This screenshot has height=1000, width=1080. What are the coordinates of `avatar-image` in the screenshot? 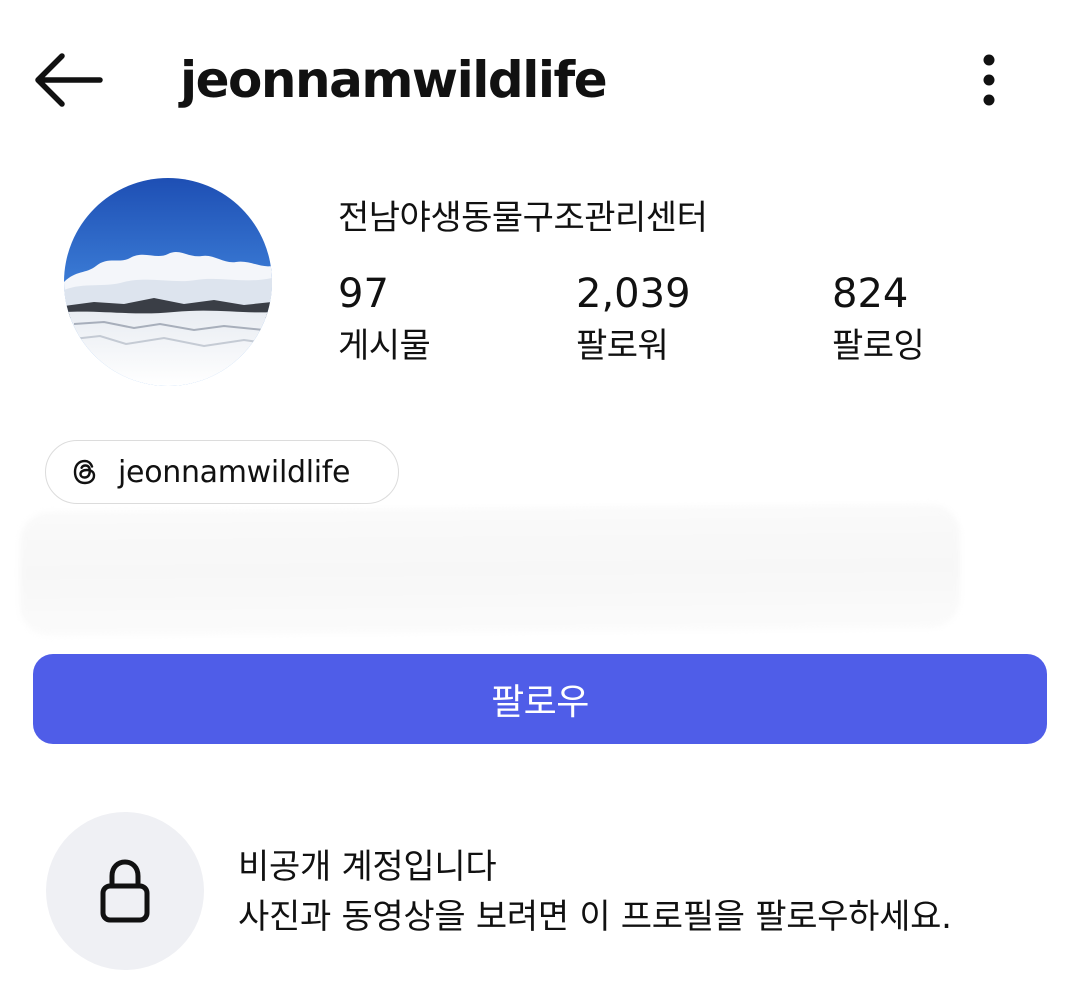 It's located at (168, 282).